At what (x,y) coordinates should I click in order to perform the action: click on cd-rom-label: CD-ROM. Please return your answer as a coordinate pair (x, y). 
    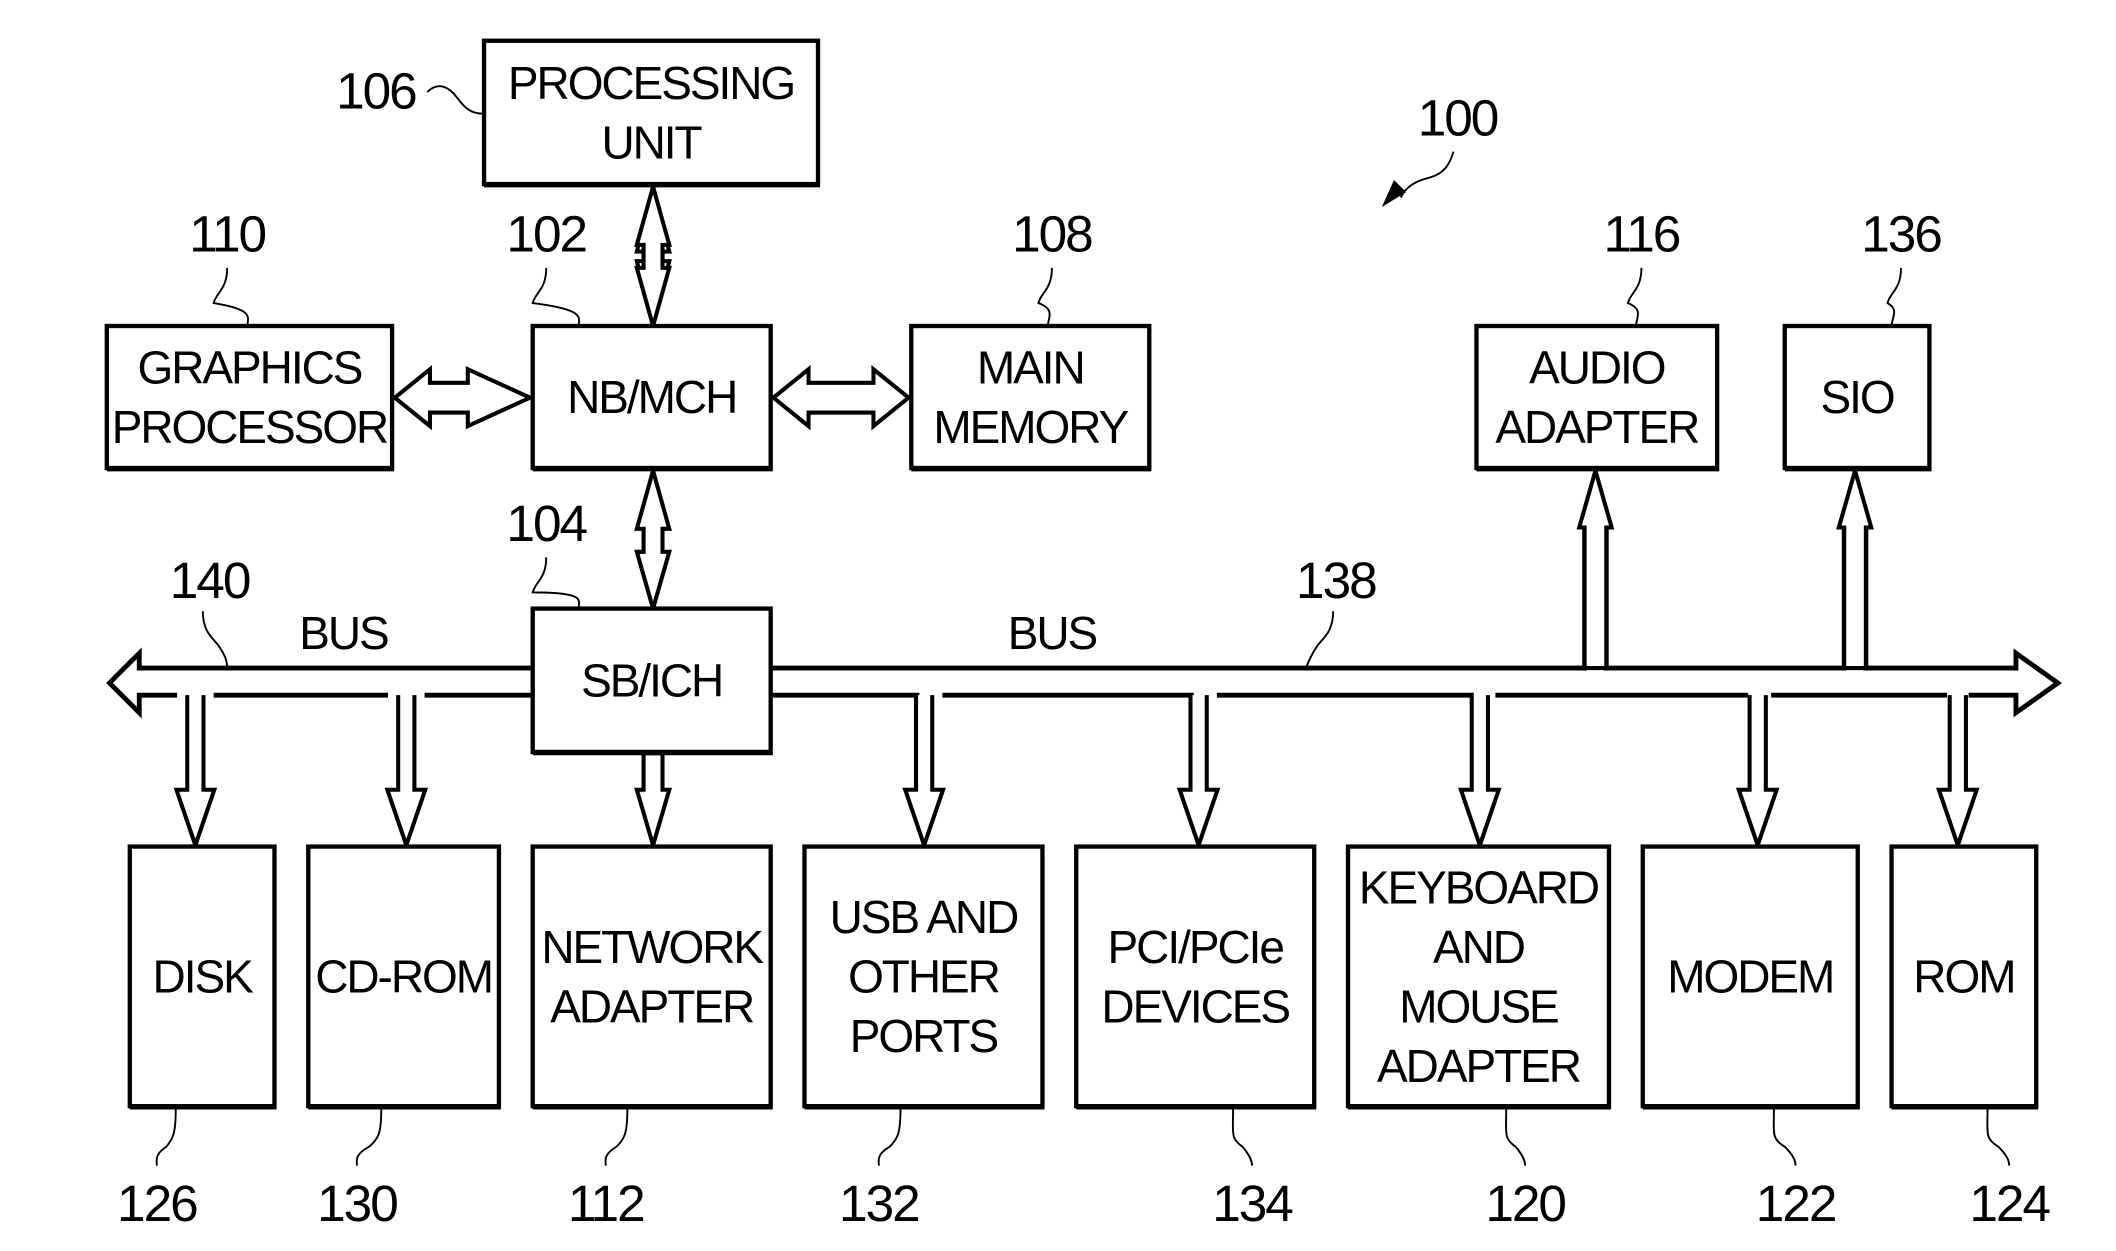
    Looking at the image, I should click on (403, 977).